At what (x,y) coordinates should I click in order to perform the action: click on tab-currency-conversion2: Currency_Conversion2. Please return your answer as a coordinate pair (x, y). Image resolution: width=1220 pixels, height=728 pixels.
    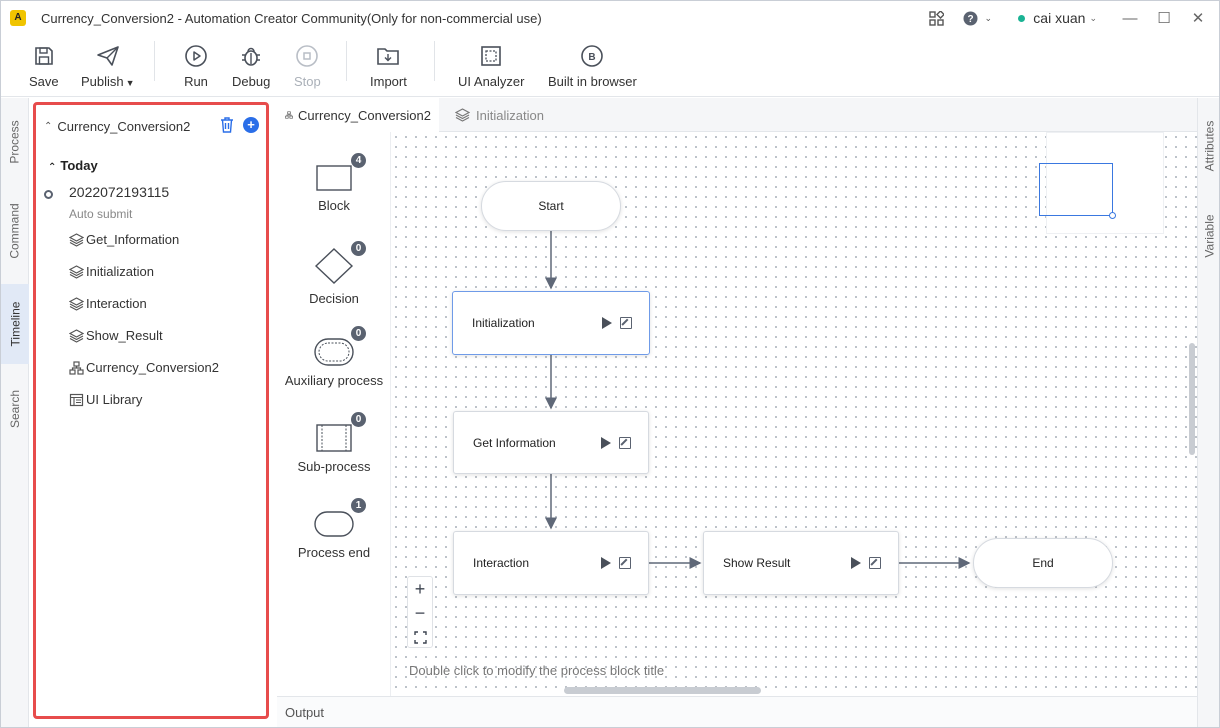
    Looking at the image, I should click on (358, 115).